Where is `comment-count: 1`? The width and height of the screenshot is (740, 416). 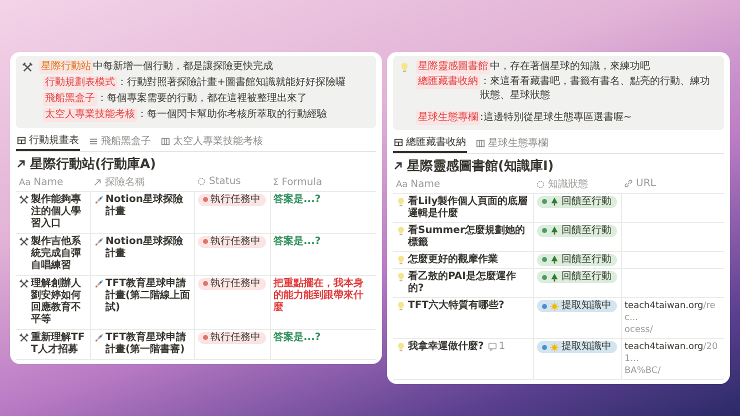
comment-count: 1 is located at coordinates (502, 347).